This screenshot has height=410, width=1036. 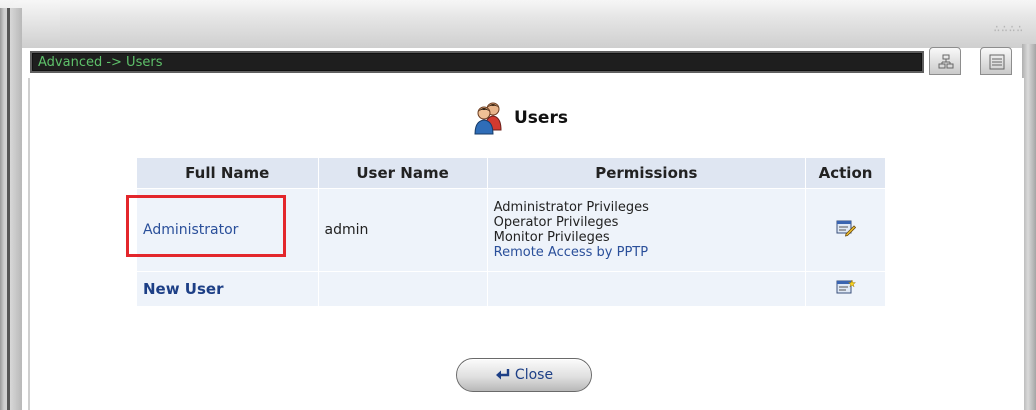 I want to click on header-user-name: User Name, so click(x=402, y=173).